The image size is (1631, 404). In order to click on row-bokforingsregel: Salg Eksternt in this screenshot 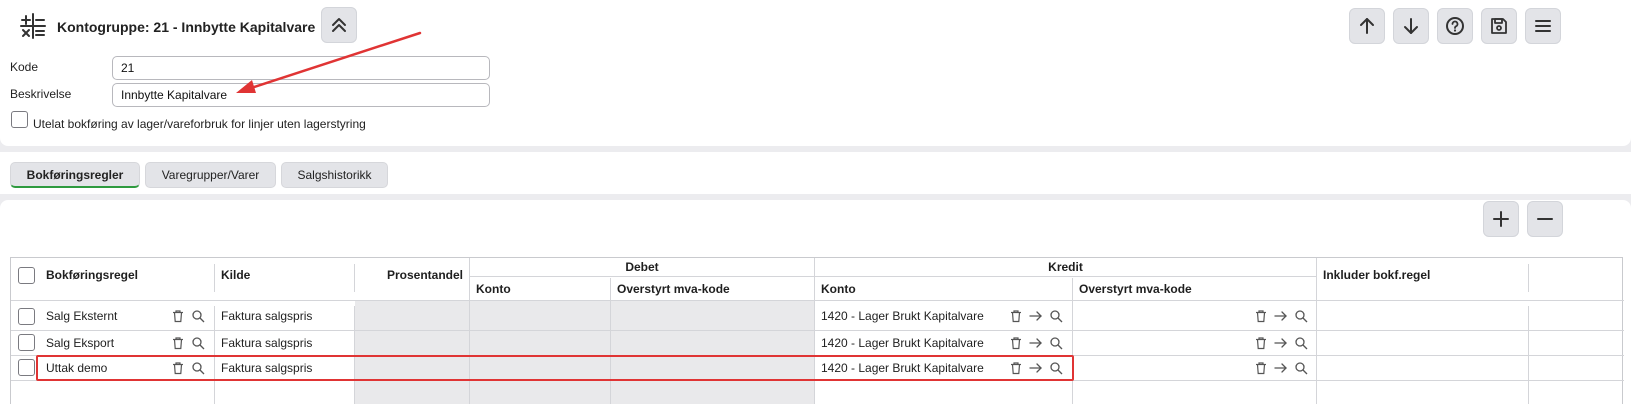, I will do `click(81, 315)`.